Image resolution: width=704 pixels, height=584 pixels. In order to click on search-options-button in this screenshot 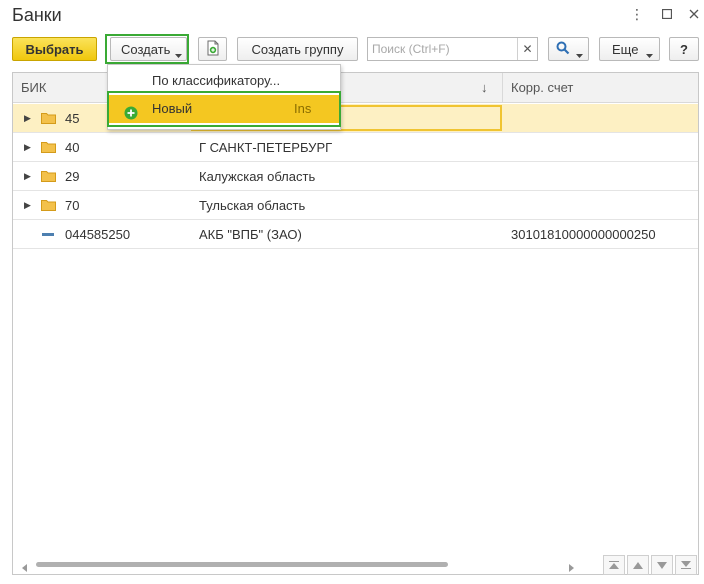, I will do `click(568, 49)`.